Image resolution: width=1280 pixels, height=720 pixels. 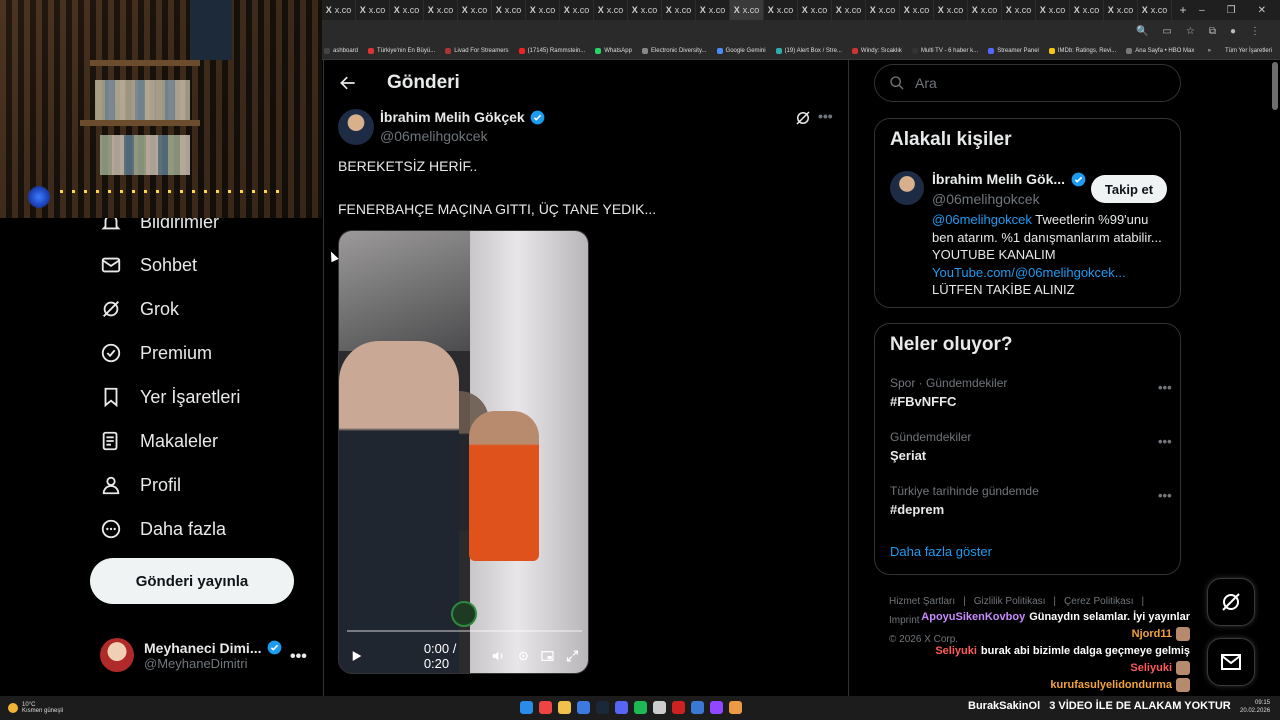 What do you see at coordinates (545, 707) in the screenshot?
I see `chrome-icon` at bounding box center [545, 707].